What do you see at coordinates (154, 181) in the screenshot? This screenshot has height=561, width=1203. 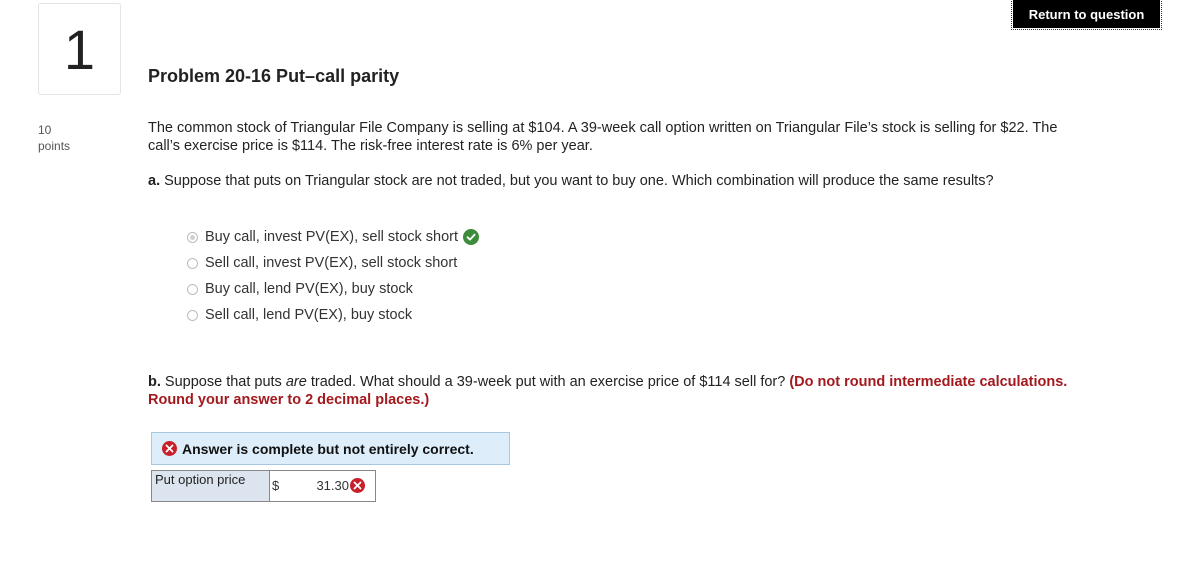 I see `part-a-label: a.` at bounding box center [154, 181].